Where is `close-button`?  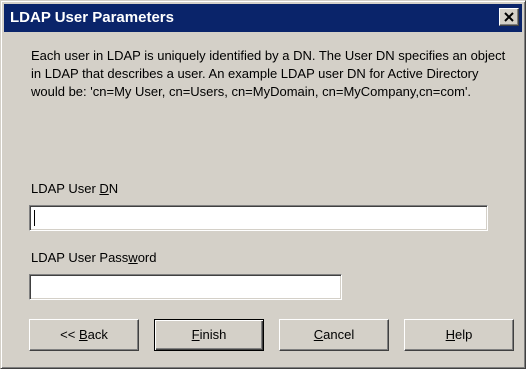 close-button is located at coordinates (509, 17).